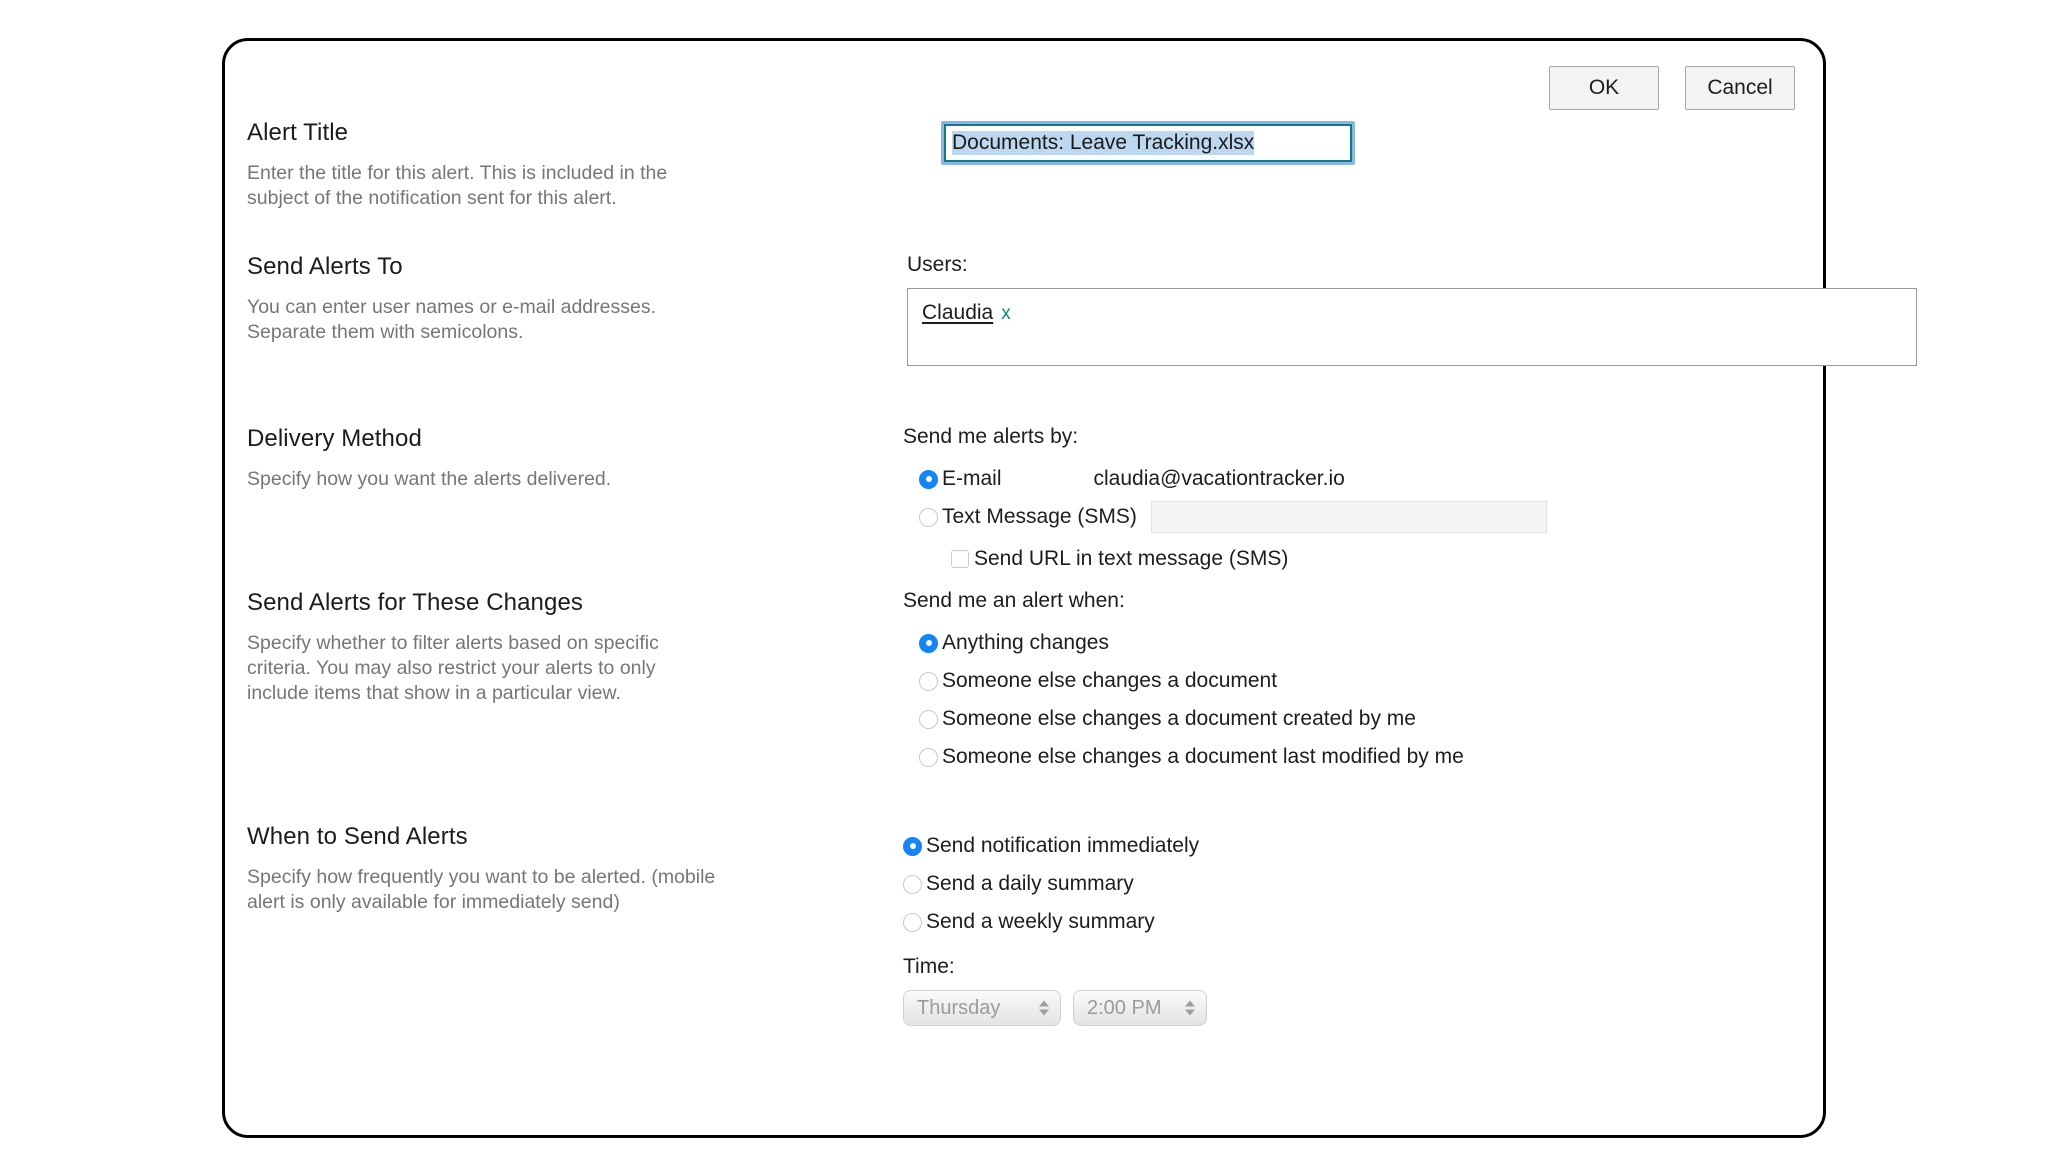 The height and width of the screenshot is (1176, 2048). What do you see at coordinates (1030, 884) in the screenshot?
I see `schedule-option-daily-label: Send a daily summary` at bounding box center [1030, 884].